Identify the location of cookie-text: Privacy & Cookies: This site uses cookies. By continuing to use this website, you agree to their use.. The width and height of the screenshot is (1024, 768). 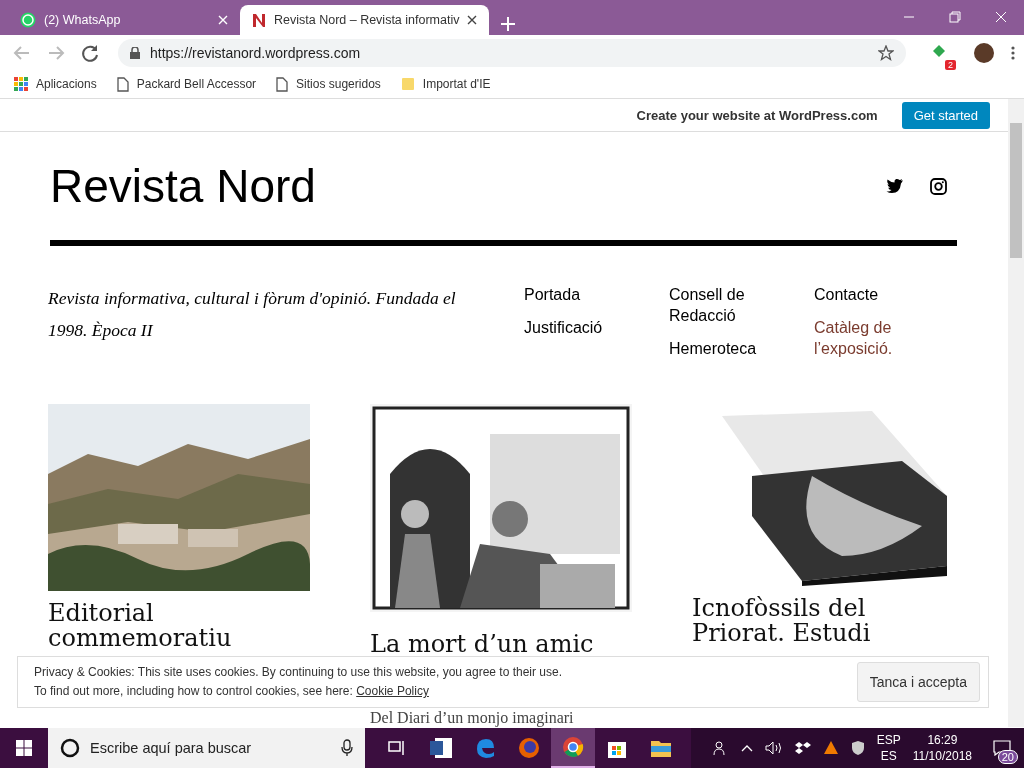
(299, 672).